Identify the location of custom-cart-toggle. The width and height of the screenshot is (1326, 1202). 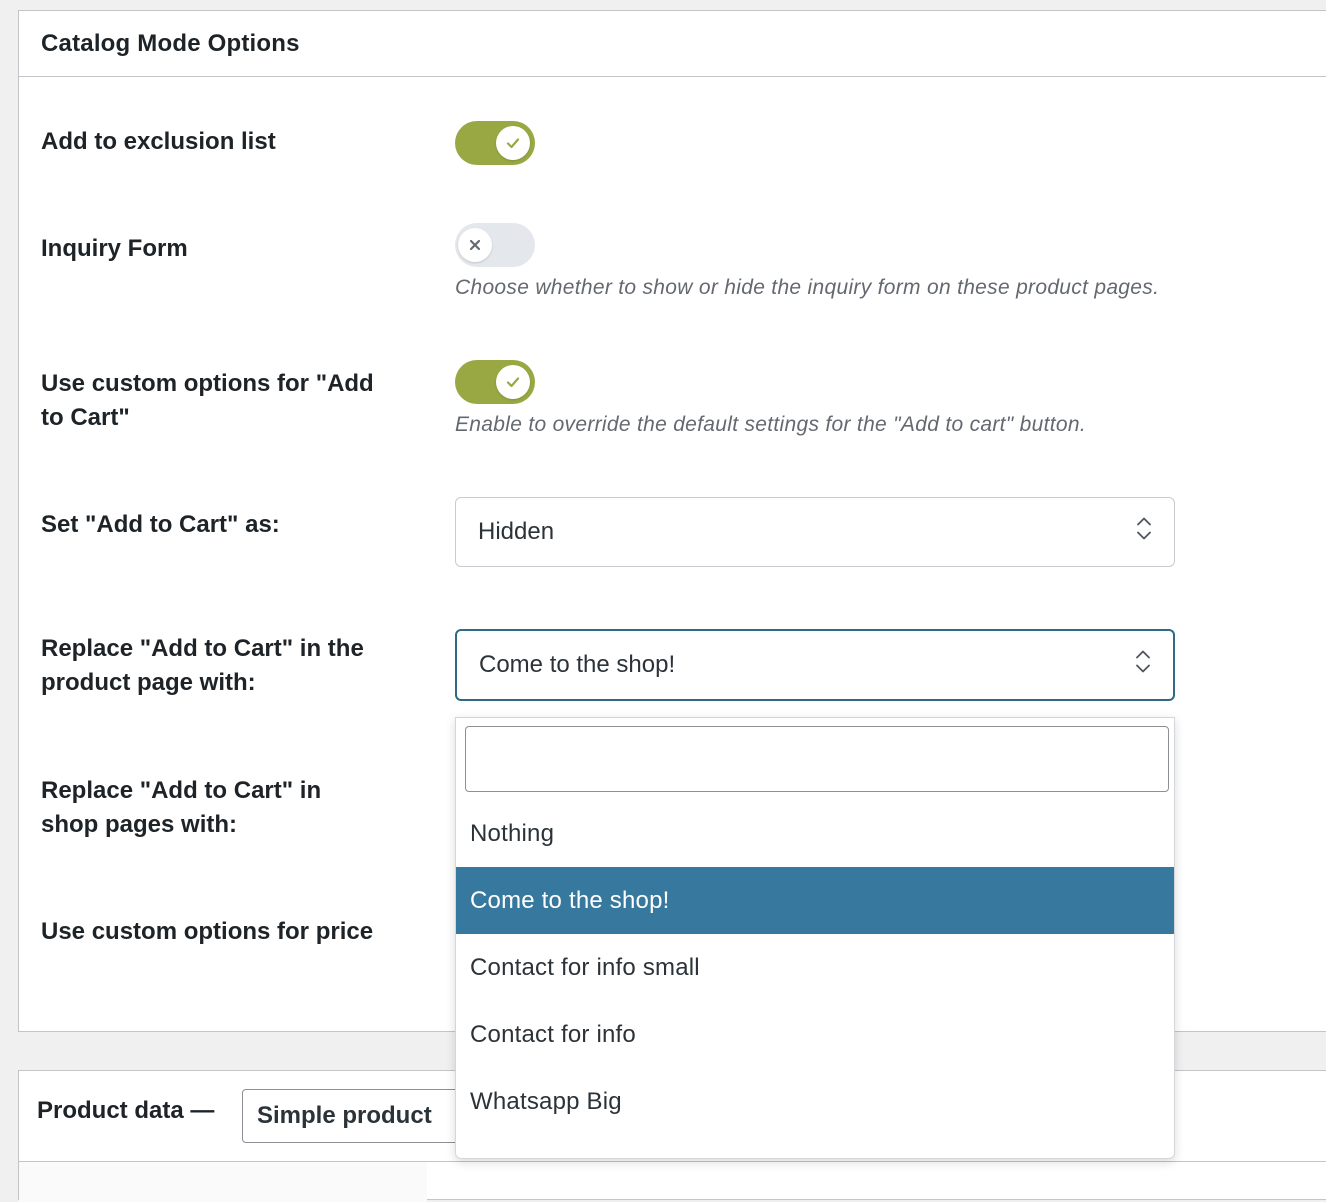
(495, 382).